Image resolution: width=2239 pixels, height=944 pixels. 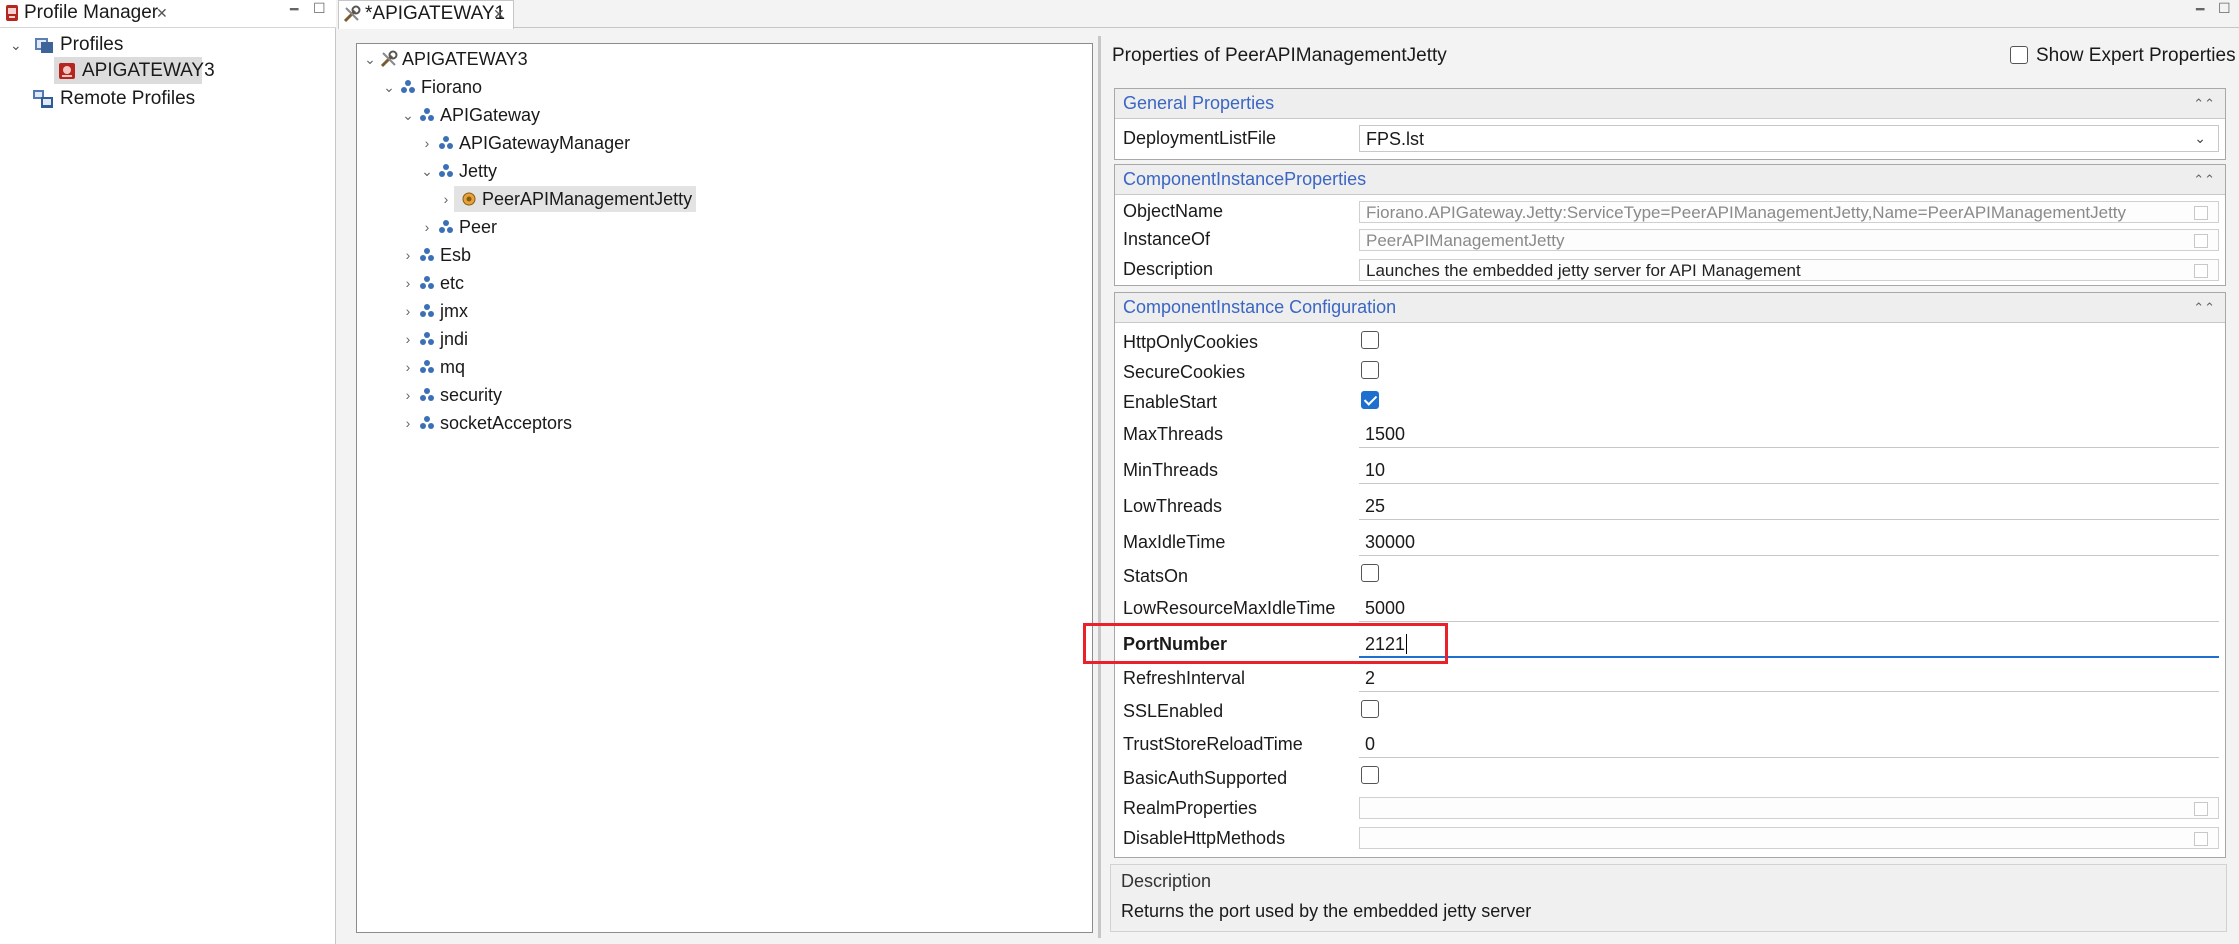 I want to click on tree-node-mq: › mq, so click(x=432, y=367).